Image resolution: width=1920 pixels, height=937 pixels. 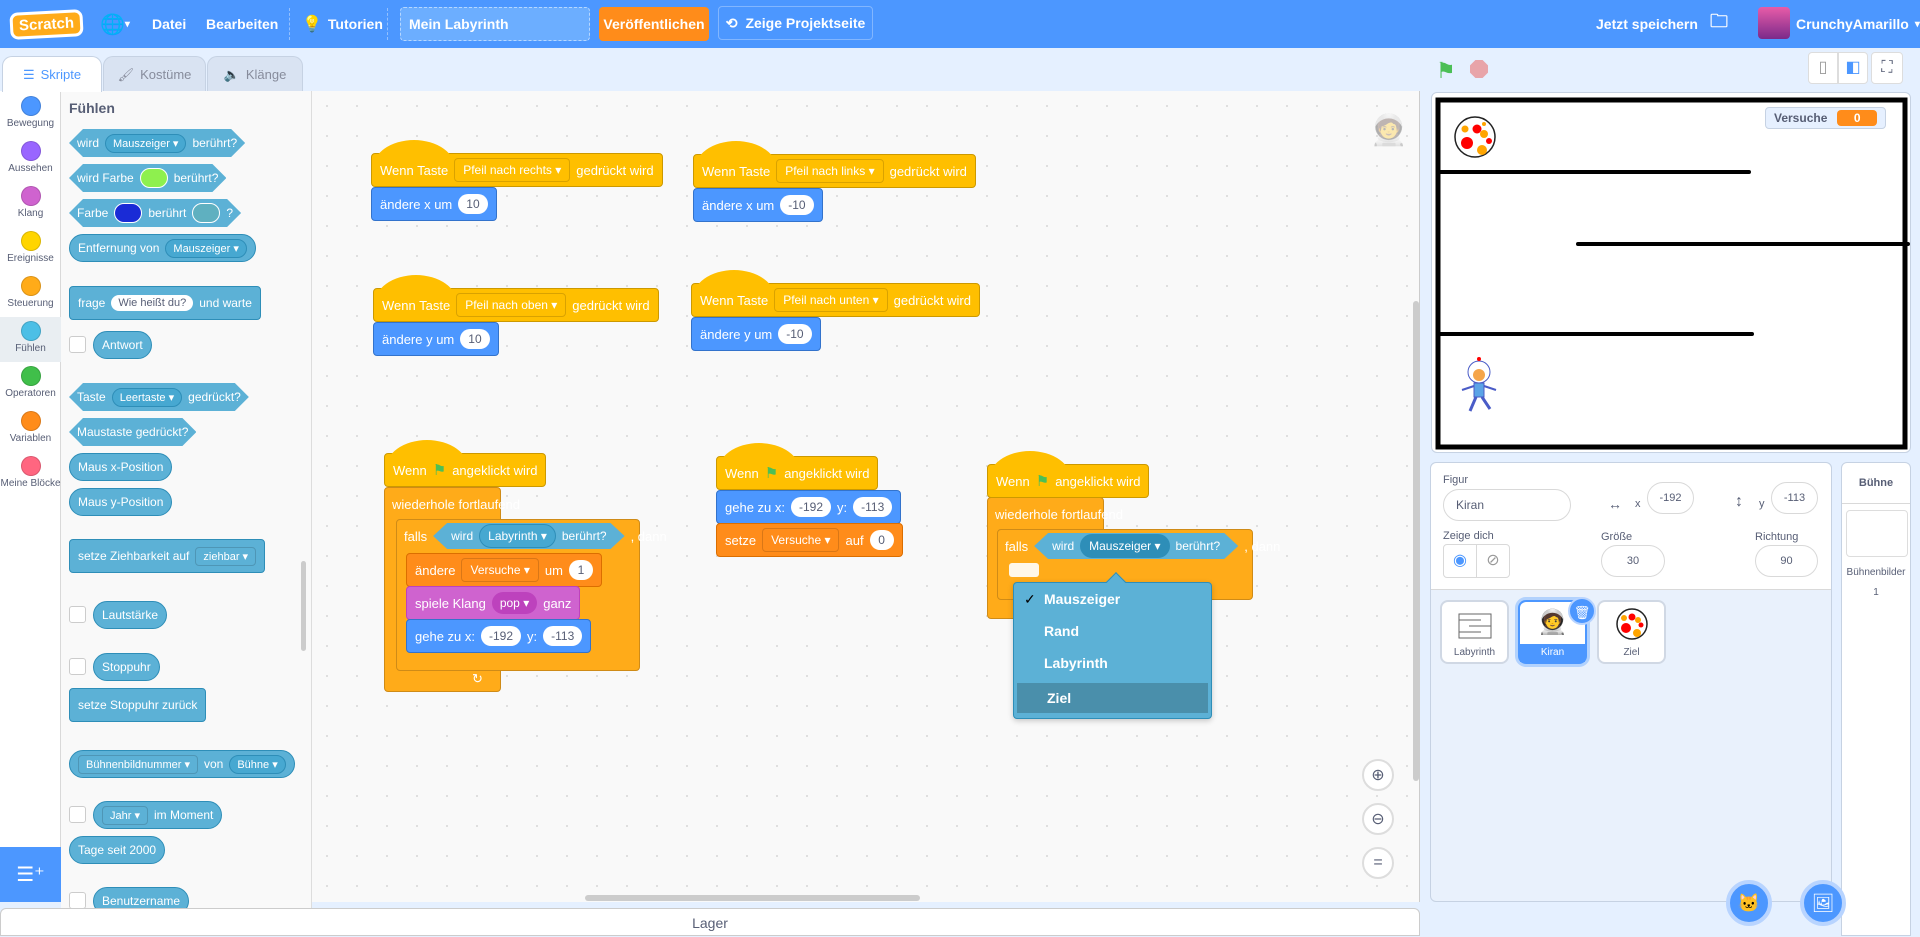 I want to click on change-variable-block: ändereVersucheum1, so click(x=504, y=570).